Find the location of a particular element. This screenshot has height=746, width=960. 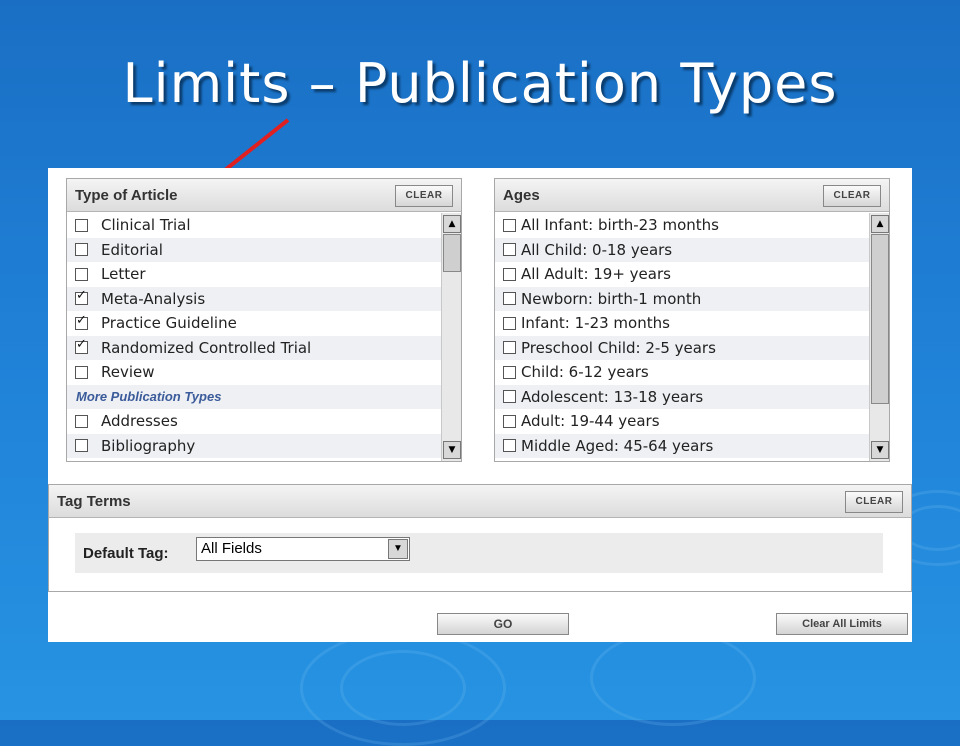

list-item-label: Review is located at coordinates (128, 372).